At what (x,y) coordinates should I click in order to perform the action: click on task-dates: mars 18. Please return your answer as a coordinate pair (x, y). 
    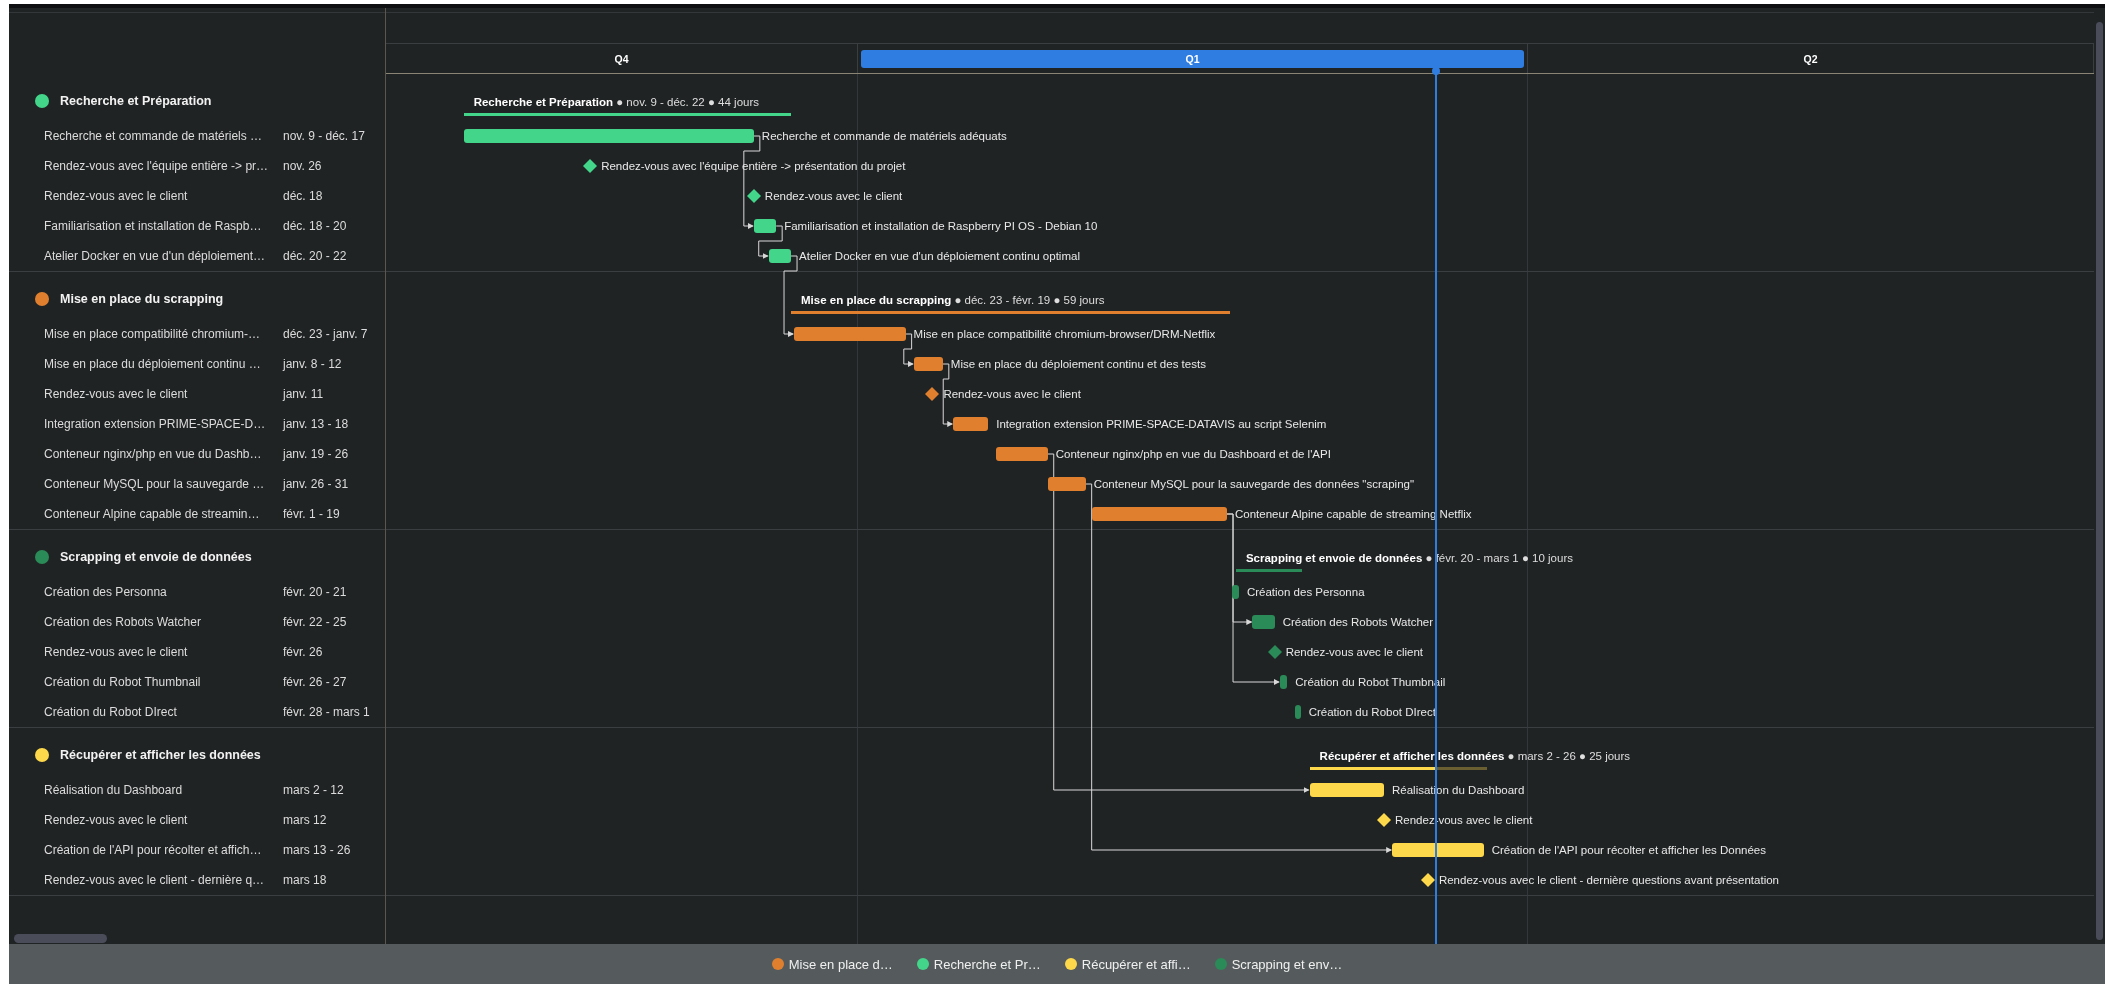
    Looking at the image, I should click on (305, 880).